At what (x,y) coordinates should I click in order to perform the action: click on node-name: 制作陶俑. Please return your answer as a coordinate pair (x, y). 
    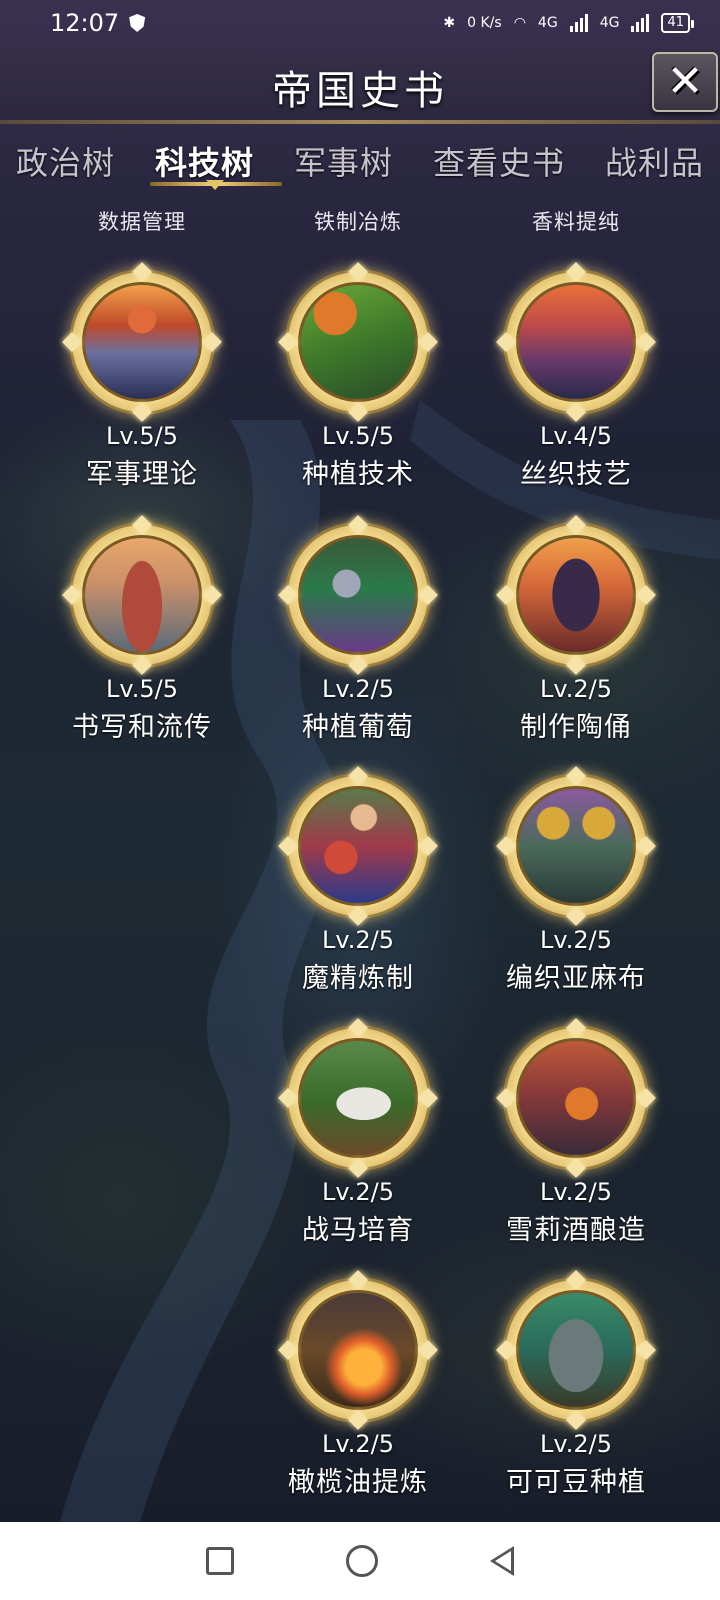
    Looking at the image, I should click on (576, 727).